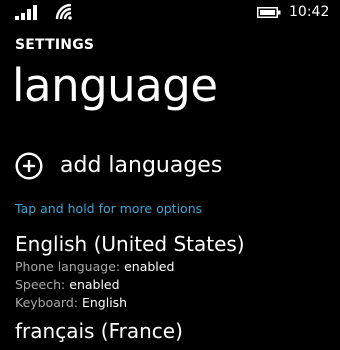  I want to click on battery-icon, so click(269, 12).